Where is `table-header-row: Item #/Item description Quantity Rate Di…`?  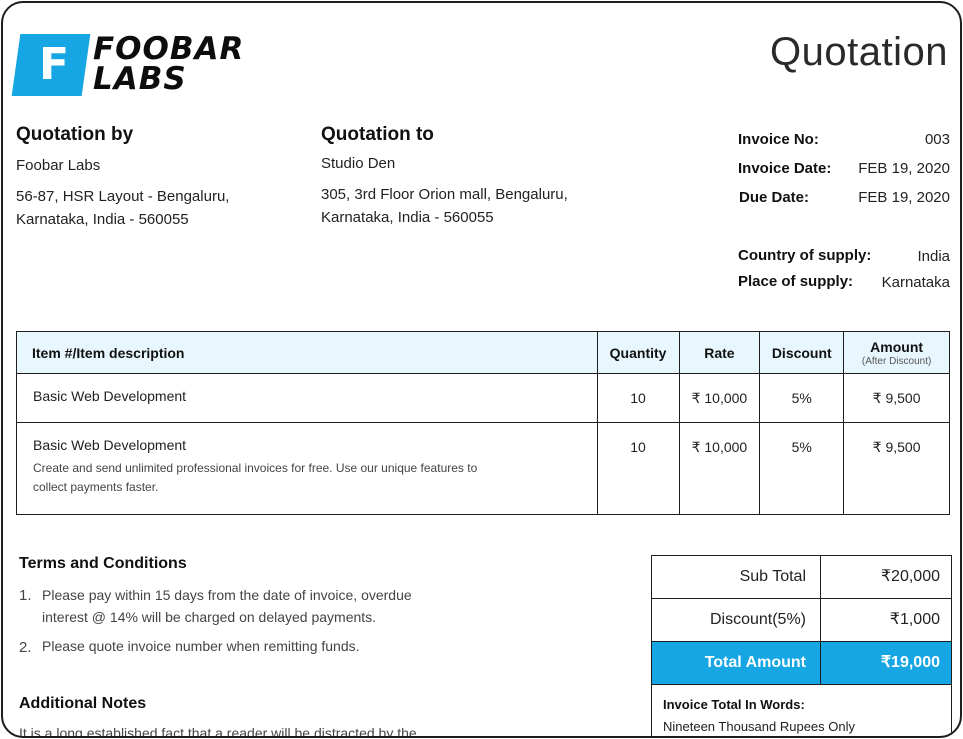
table-header-row: Item #/Item description Quantity Rate Di… is located at coordinates (483, 352).